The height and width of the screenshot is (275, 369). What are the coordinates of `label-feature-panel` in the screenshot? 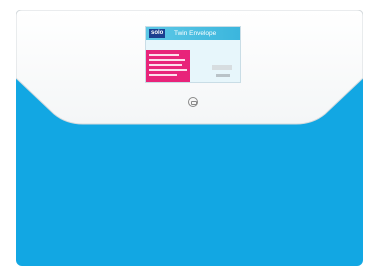 It's located at (168, 66).